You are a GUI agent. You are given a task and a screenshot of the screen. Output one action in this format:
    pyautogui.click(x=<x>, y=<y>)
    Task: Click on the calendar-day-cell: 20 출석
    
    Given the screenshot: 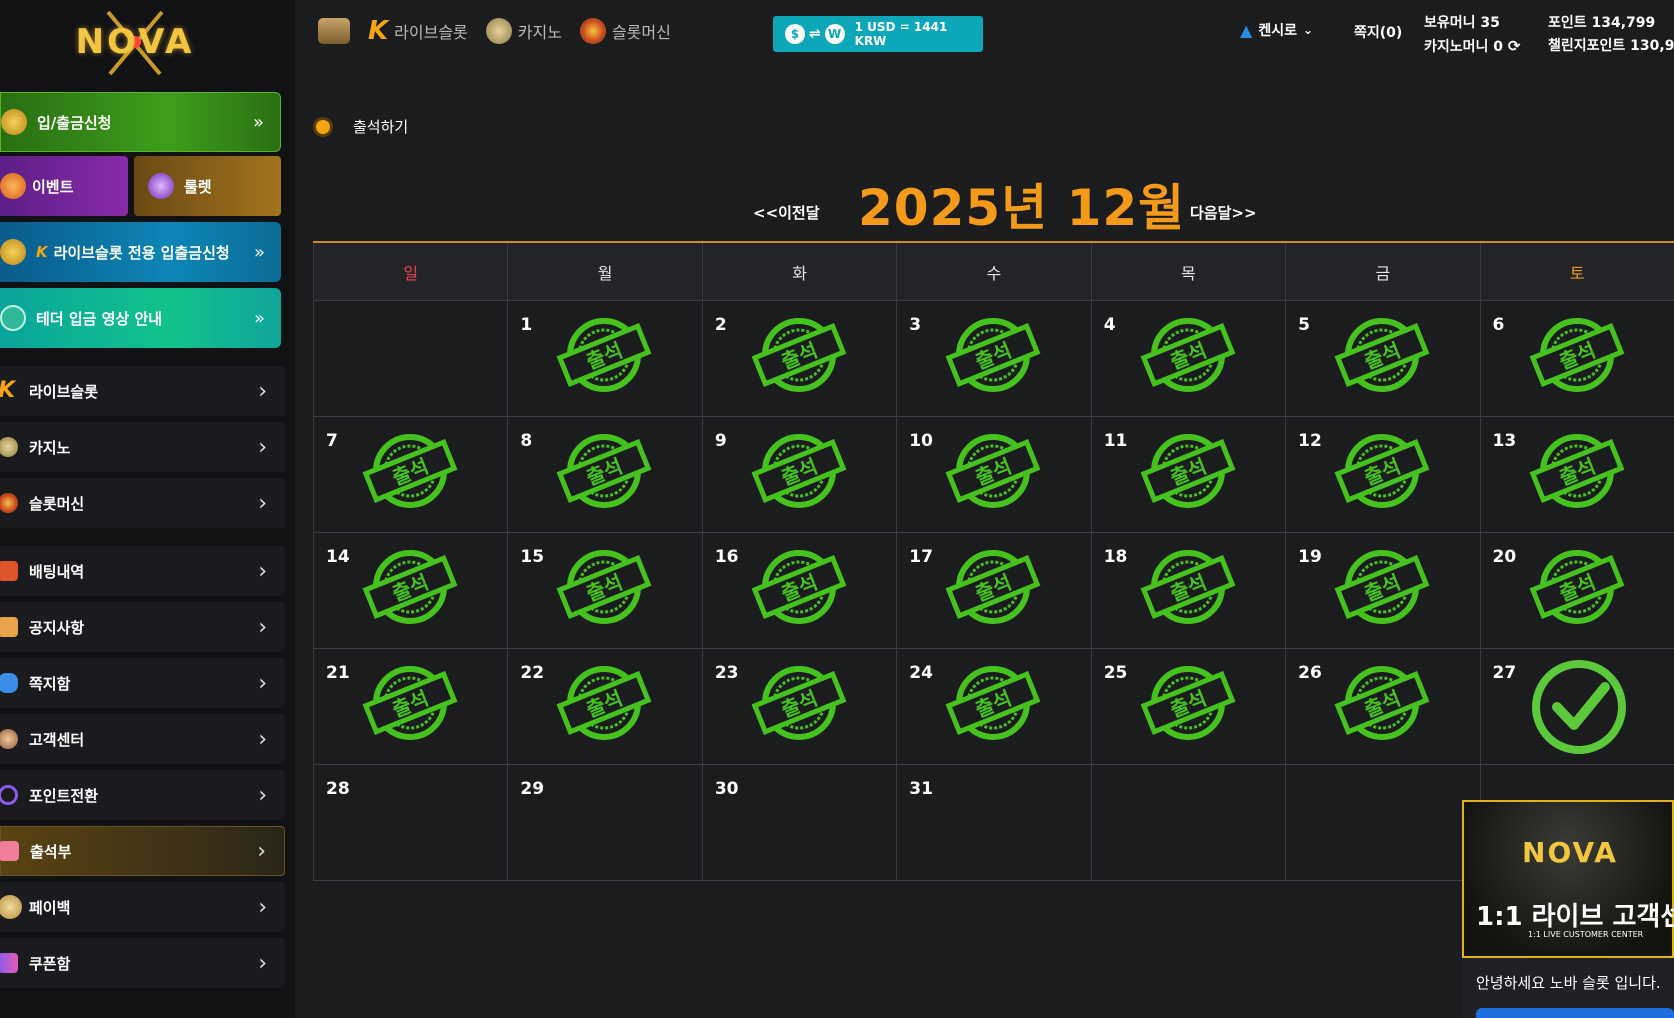 What is the action you would take?
    pyautogui.click(x=1576, y=591)
    